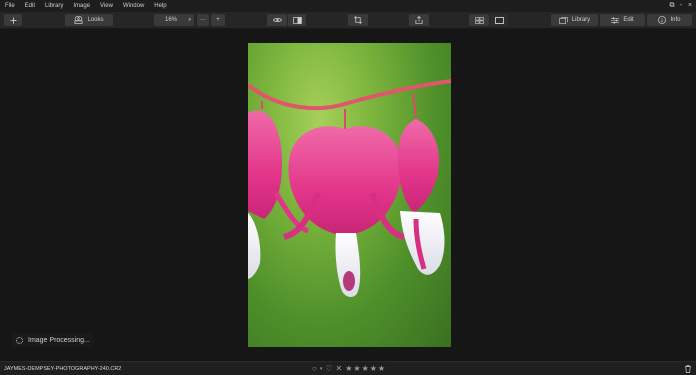 Image resolution: width=696 pixels, height=375 pixels. I want to click on share-icon, so click(419, 20).